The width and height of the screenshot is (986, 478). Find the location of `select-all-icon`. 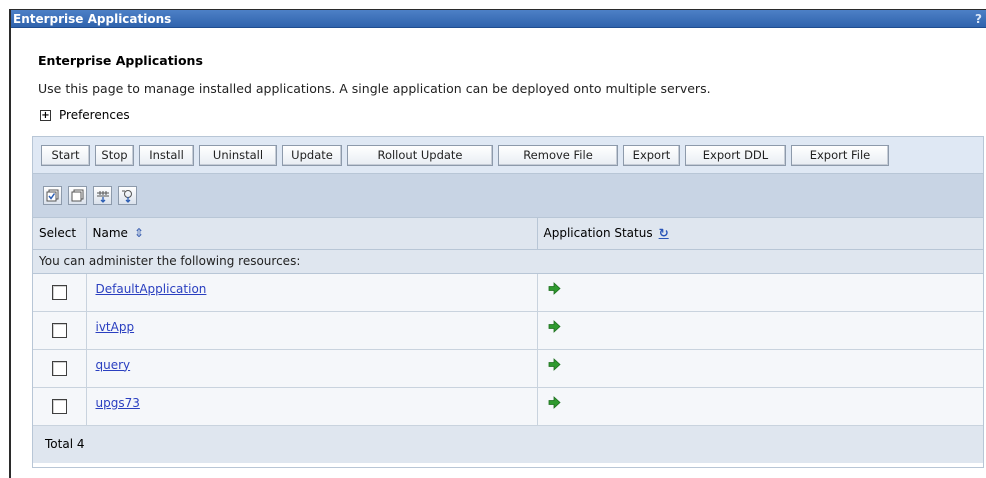

select-all-icon is located at coordinates (52, 195).